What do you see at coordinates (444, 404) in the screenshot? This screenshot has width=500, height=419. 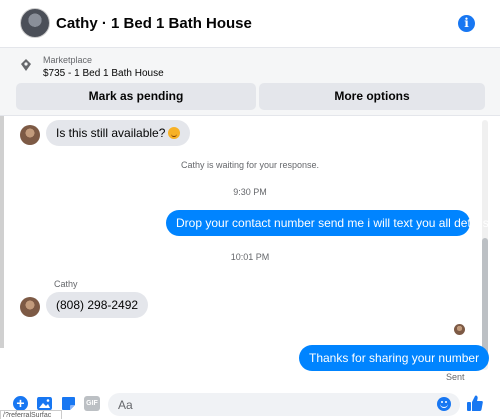 I see `emoji-icon` at bounding box center [444, 404].